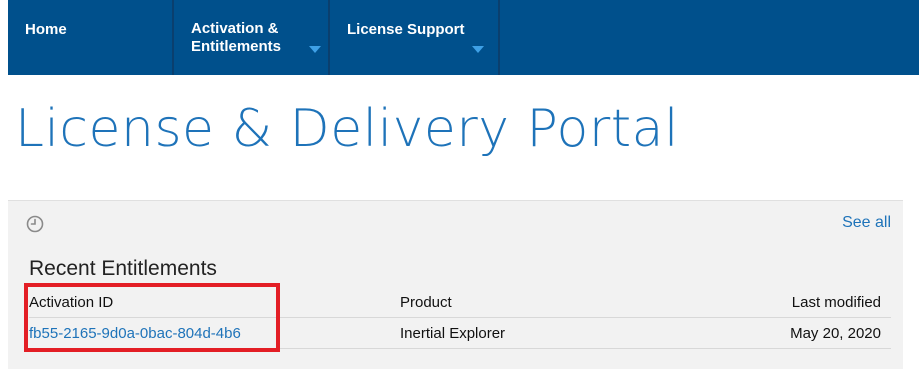 This screenshot has width=919, height=369. I want to click on page-title: License & Delivery Portal, so click(347, 129).